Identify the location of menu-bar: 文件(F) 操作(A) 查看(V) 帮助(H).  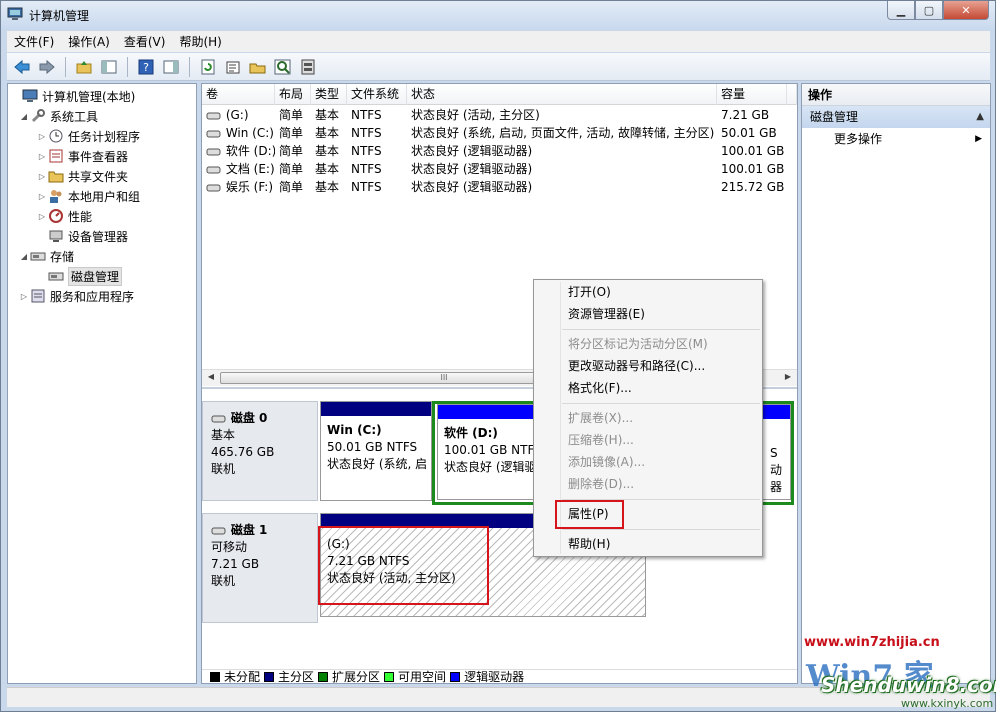
(498, 41).